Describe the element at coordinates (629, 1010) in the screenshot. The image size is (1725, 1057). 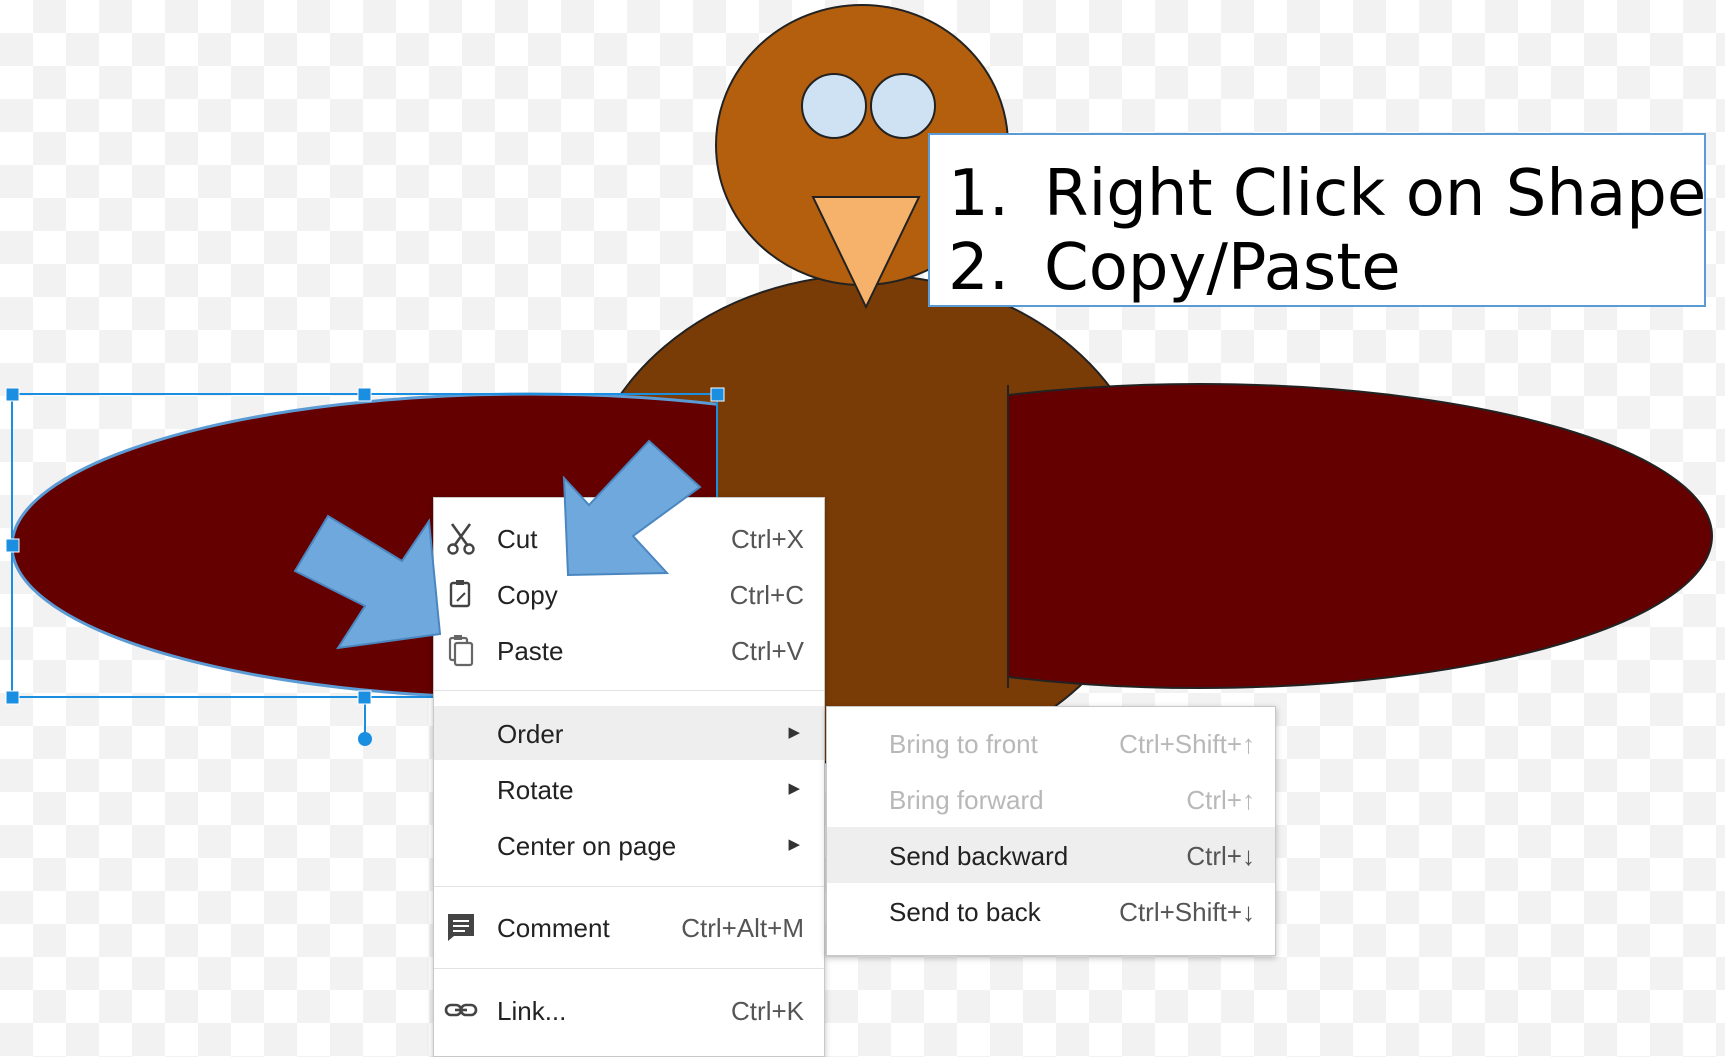
I see `menu-item-link: Link... Ctrl+K` at that location.